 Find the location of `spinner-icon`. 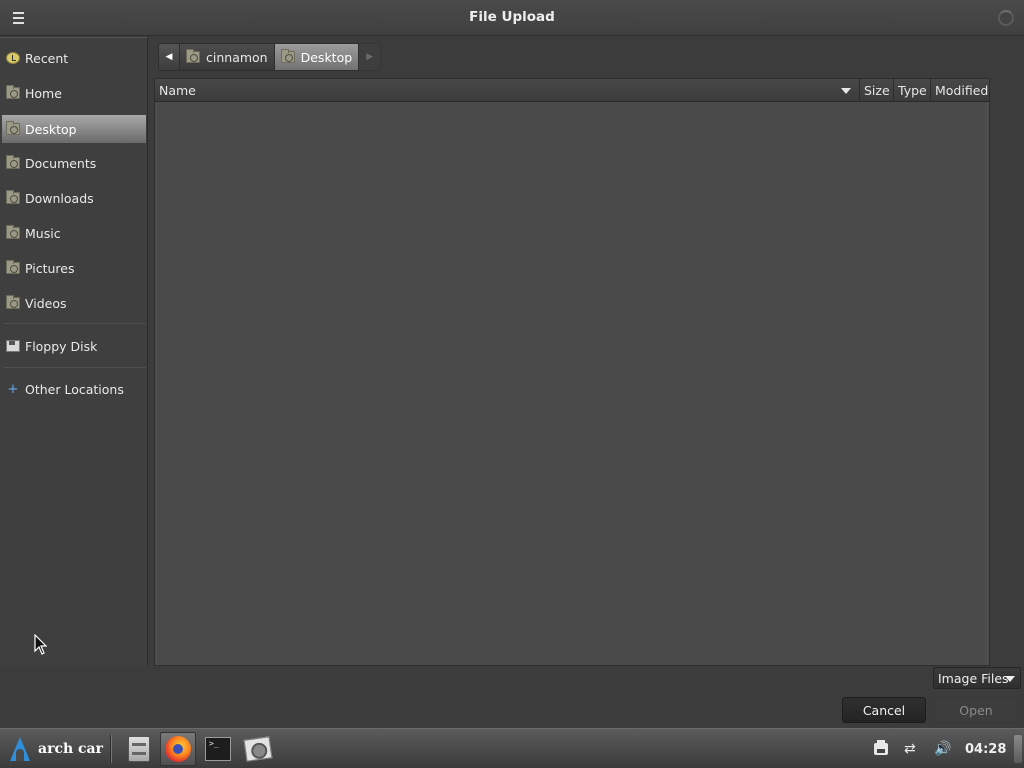

spinner-icon is located at coordinates (1006, 18).